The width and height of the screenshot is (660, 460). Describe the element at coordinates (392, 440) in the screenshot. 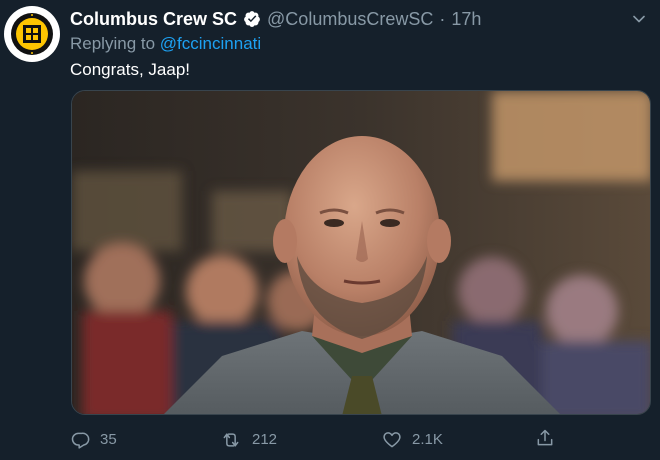

I see `heart-icon` at that location.